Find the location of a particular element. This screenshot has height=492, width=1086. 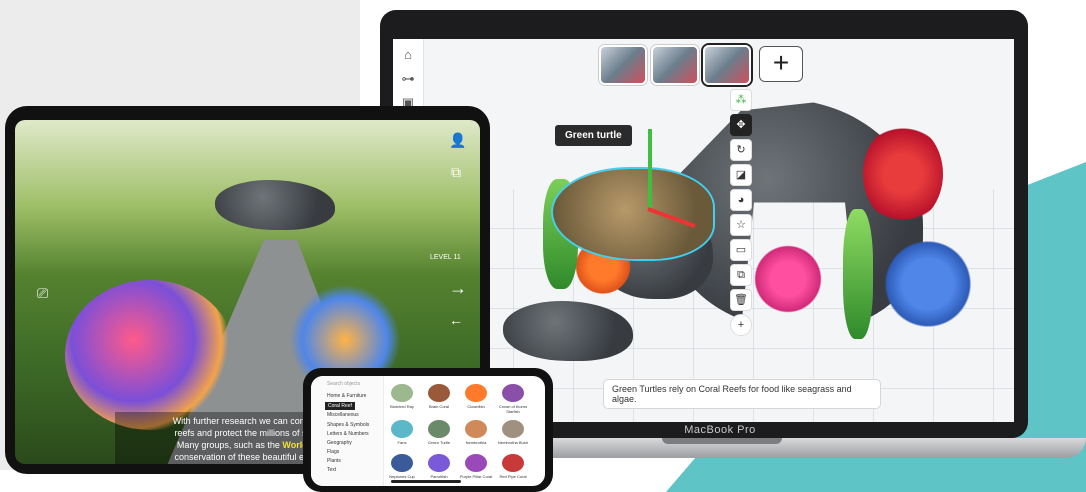

star-icon: ☆ is located at coordinates (741, 225).